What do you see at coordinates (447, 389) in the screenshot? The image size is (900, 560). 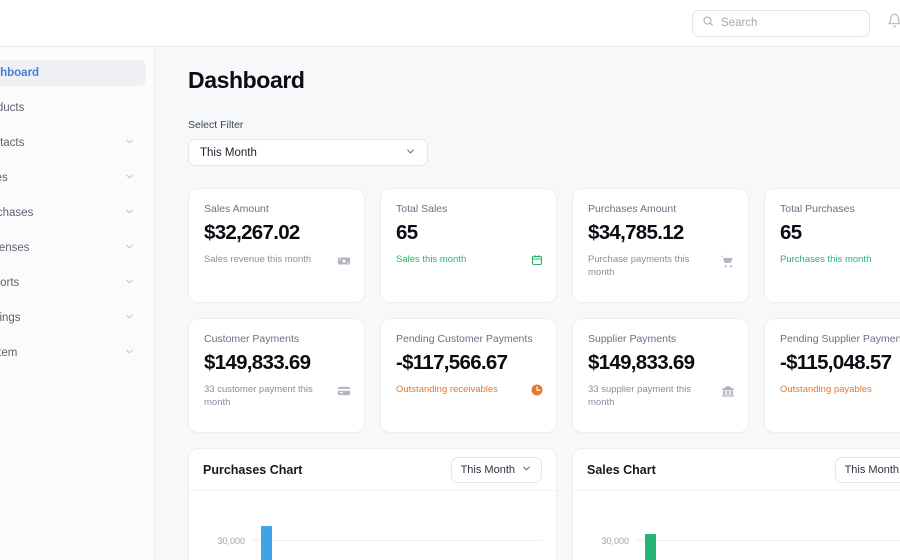 I see `stat-card-footer-text: Outstanding receivables` at bounding box center [447, 389].